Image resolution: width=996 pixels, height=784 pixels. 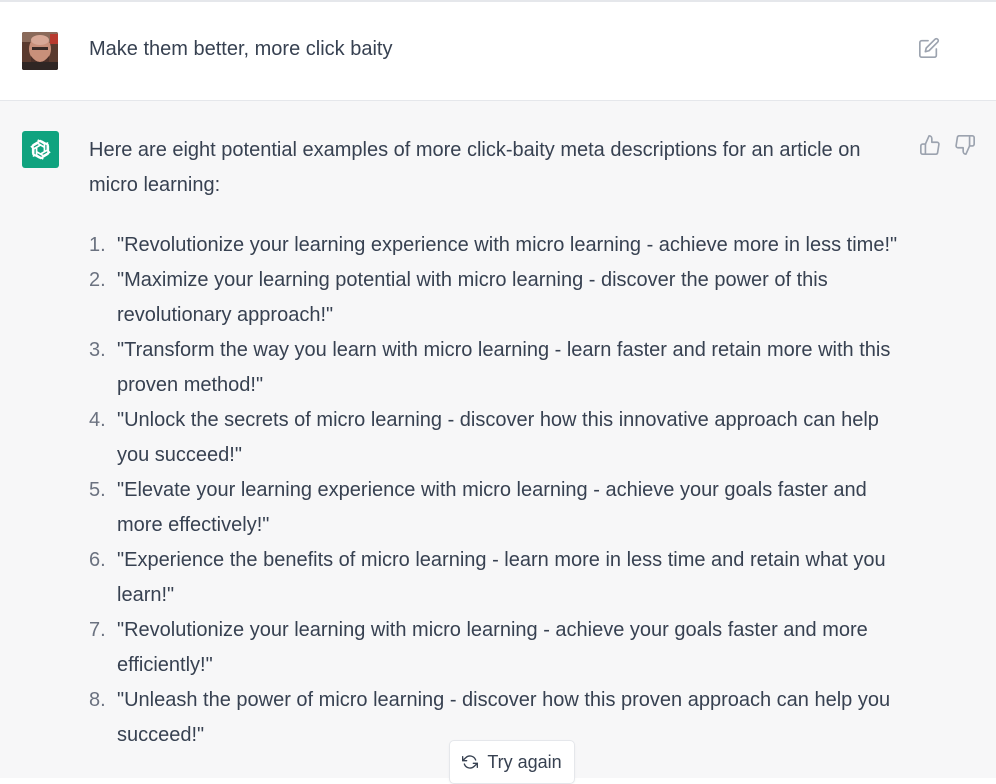 I want to click on thumbs-up-icon, so click(x=930, y=145).